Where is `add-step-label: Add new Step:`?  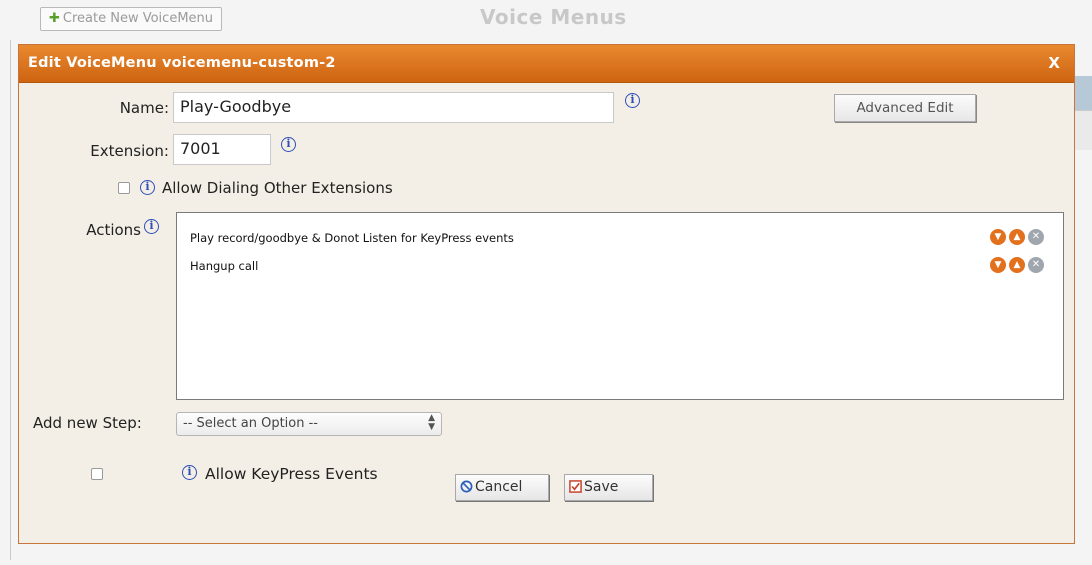 add-step-label: Add new Step: is located at coordinates (87, 423).